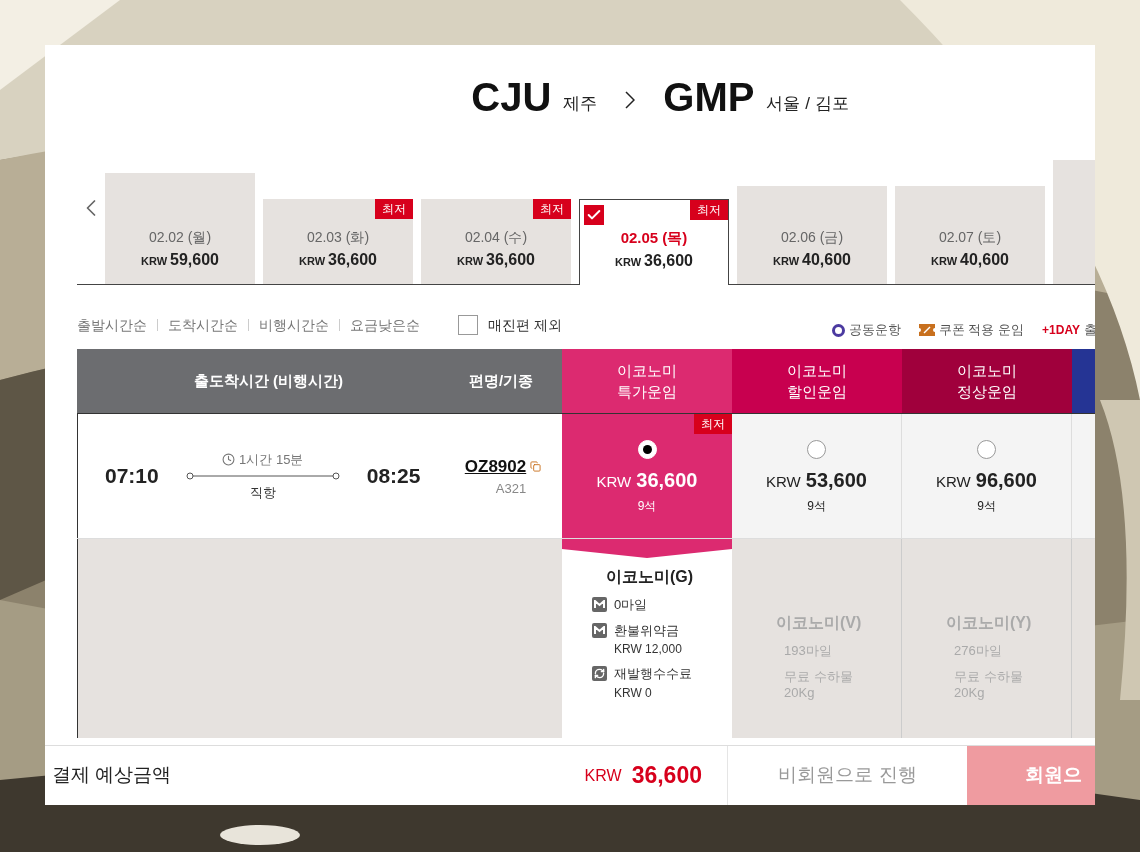 This screenshot has width=1140, height=852. I want to click on date-tab: 최저 02.05 (목) KRW 36,600, so click(654, 242).